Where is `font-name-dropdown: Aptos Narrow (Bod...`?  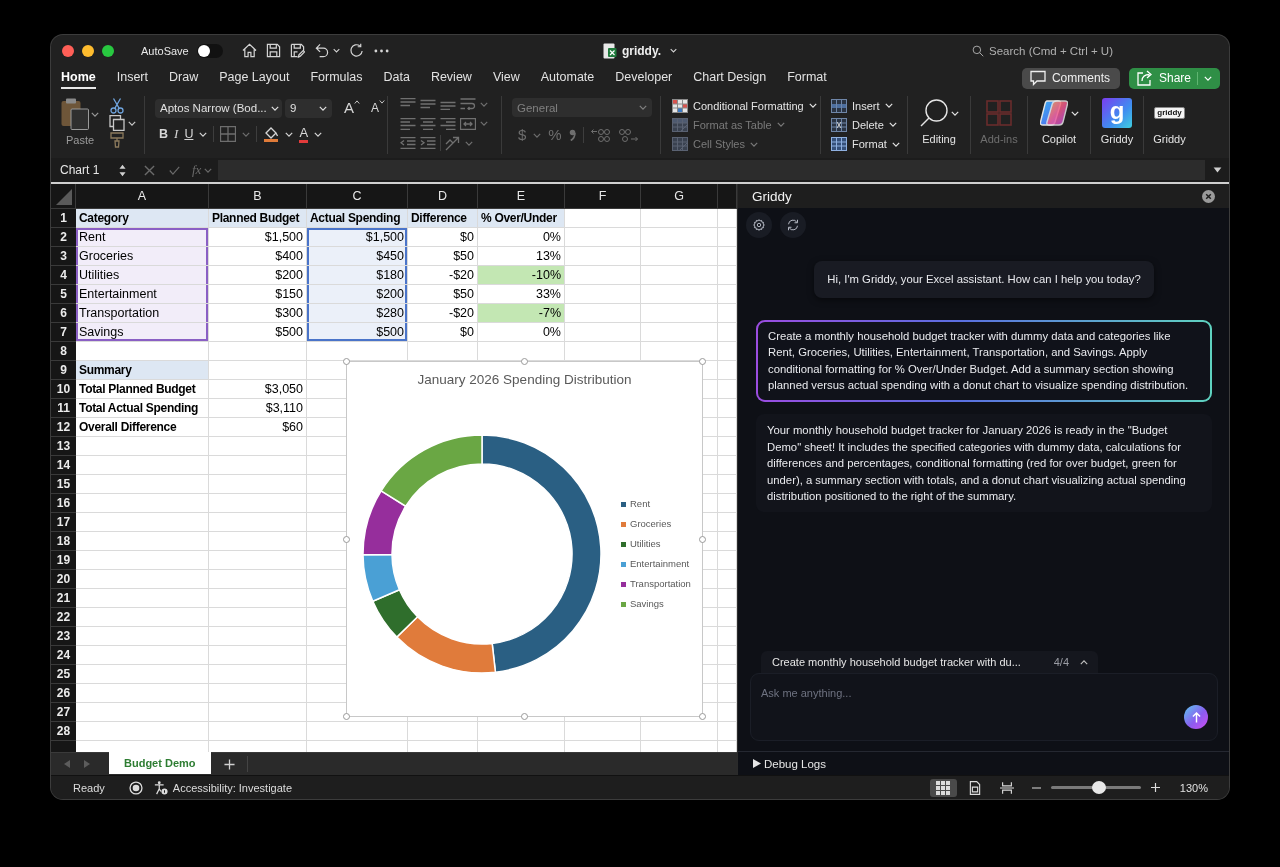
font-name-dropdown: Aptos Narrow (Bod... is located at coordinates (218, 108).